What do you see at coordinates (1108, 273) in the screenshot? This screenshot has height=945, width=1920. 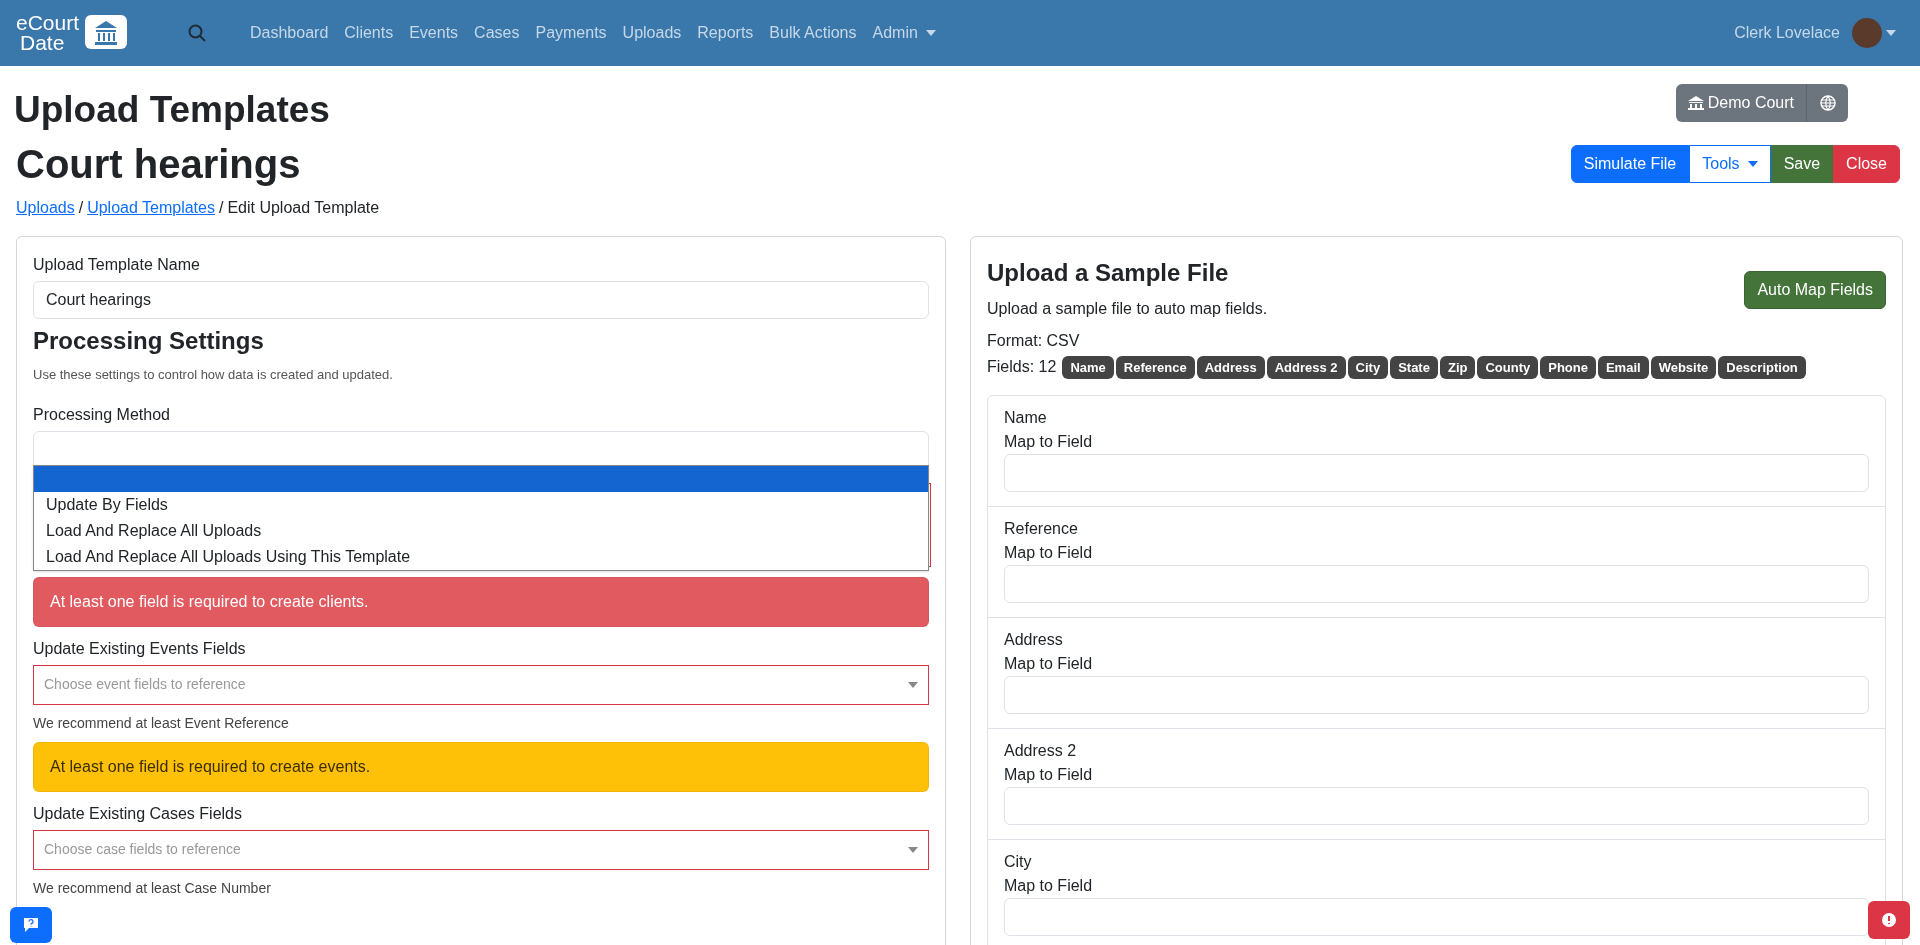 I see `card-heading: Upload a Sample File` at bounding box center [1108, 273].